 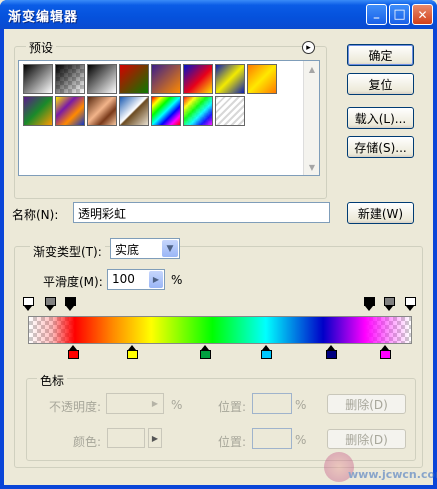 What do you see at coordinates (177, 405) in the screenshot?
I see `opacity-percent: %` at bounding box center [177, 405].